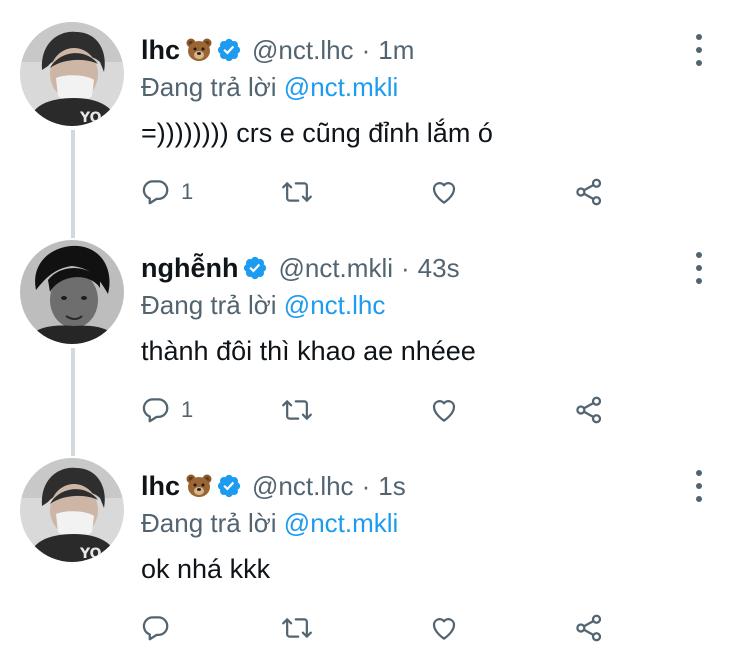  What do you see at coordinates (335, 268) in the screenshot?
I see `user-handle: @nct.mkli` at bounding box center [335, 268].